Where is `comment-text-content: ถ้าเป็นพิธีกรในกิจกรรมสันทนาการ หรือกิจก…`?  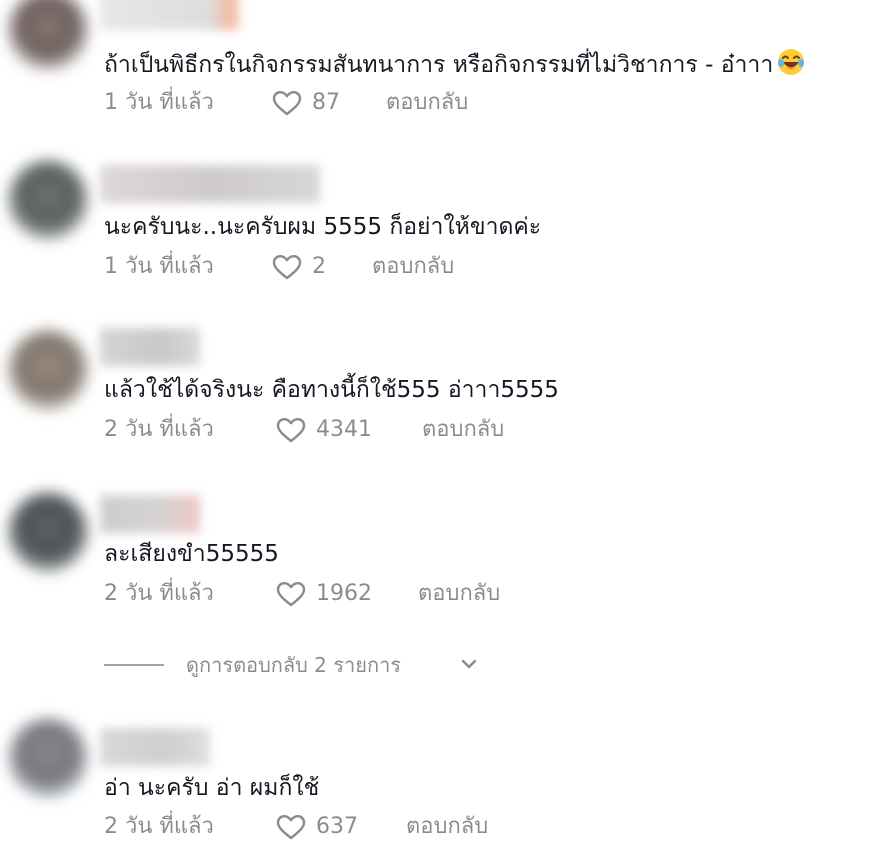
comment-text-content: ถ้าเป็นพิธีกรในกิจกรรมสันทนาการ หรือกิจก… is located at coordinates (439, 65).